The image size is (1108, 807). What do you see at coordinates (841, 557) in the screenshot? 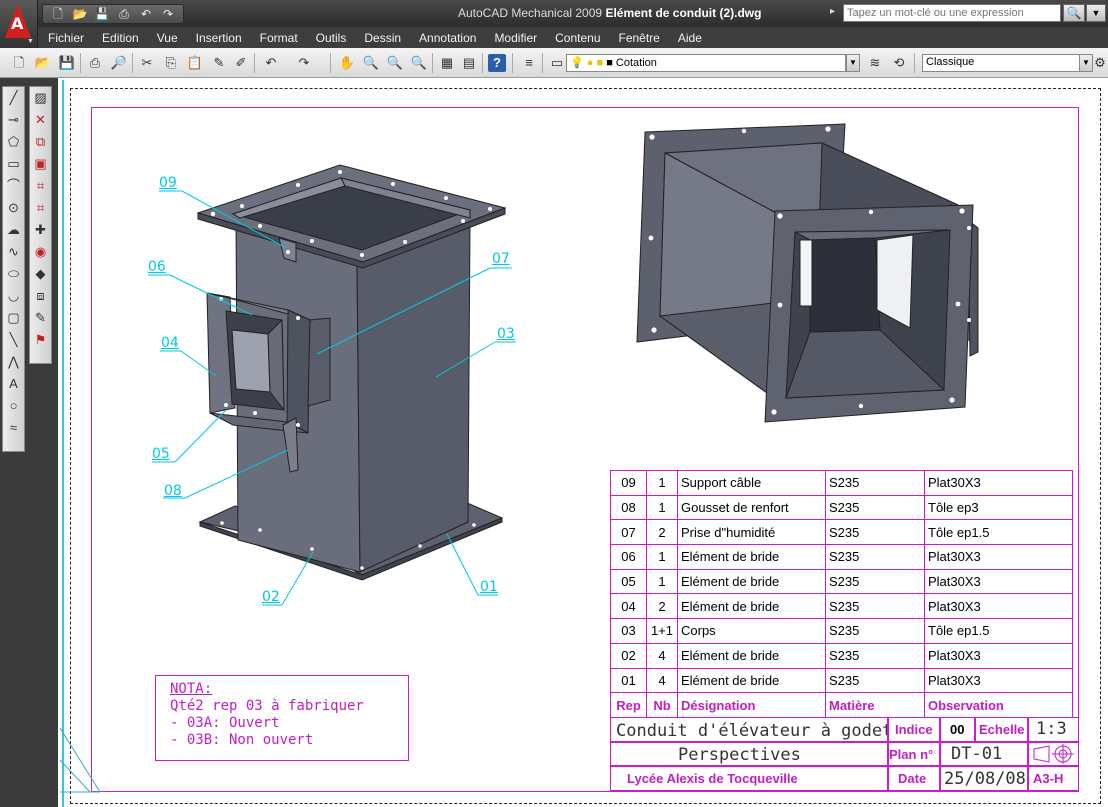
I see `table-row: 06 1 Elément de bride S235 Plat30X3` at bounding box center [841, 557].